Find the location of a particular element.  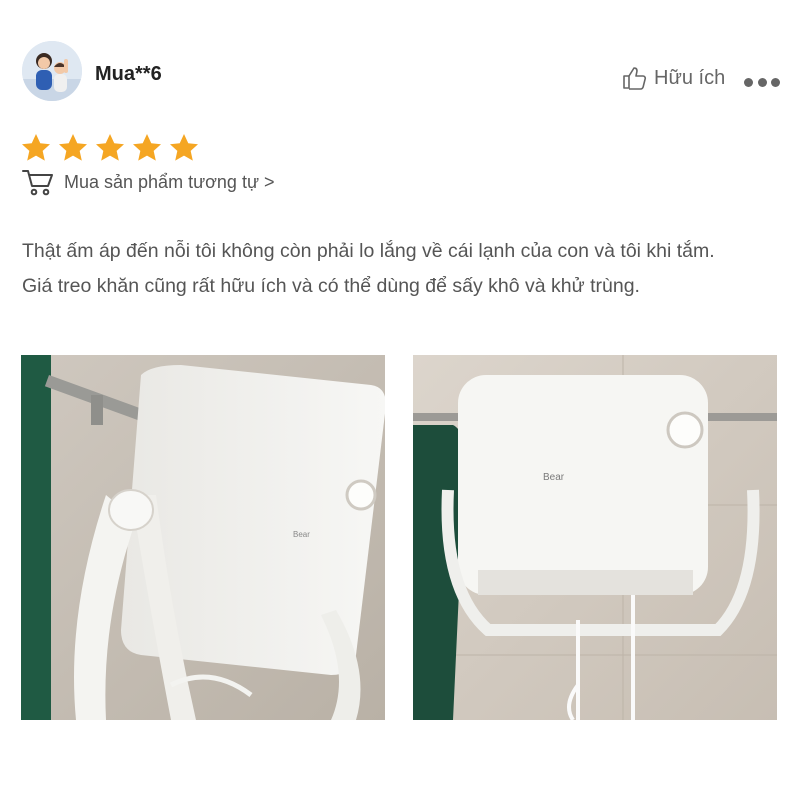

rating-stars is located at coordinates (110, 148).